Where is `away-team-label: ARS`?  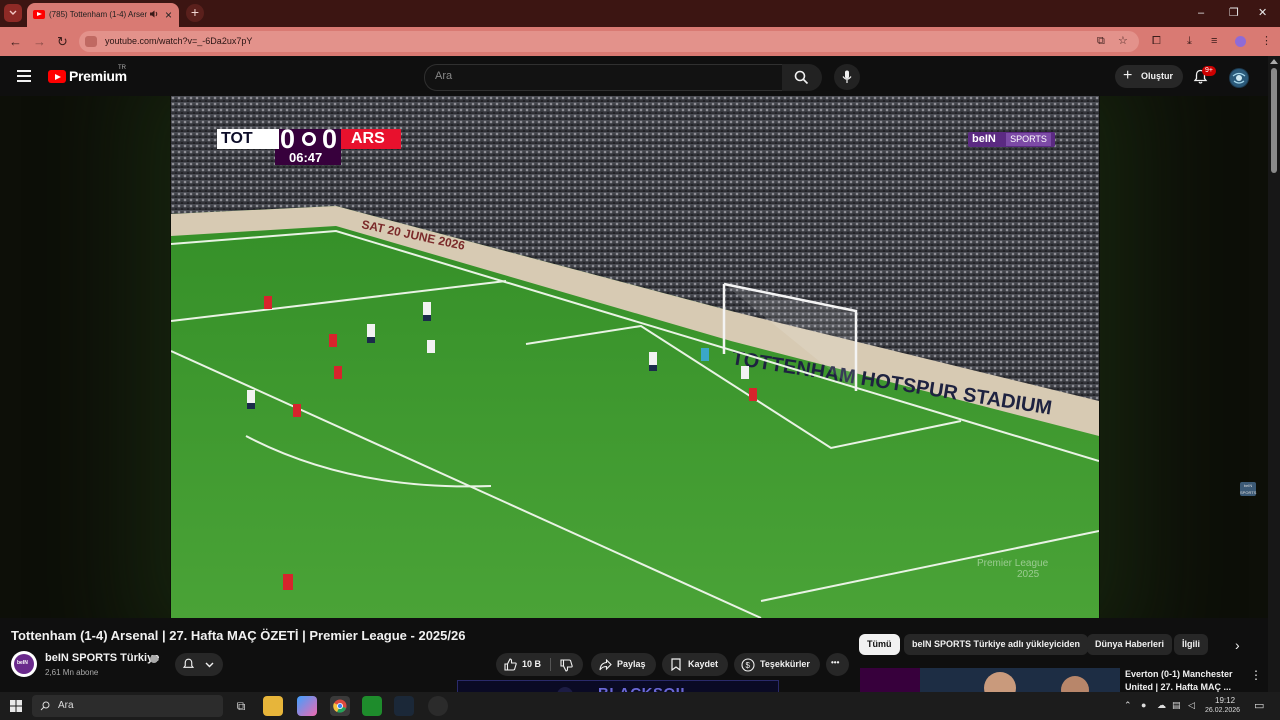 away-team-label: ARS is located at coordinates (368, 138).